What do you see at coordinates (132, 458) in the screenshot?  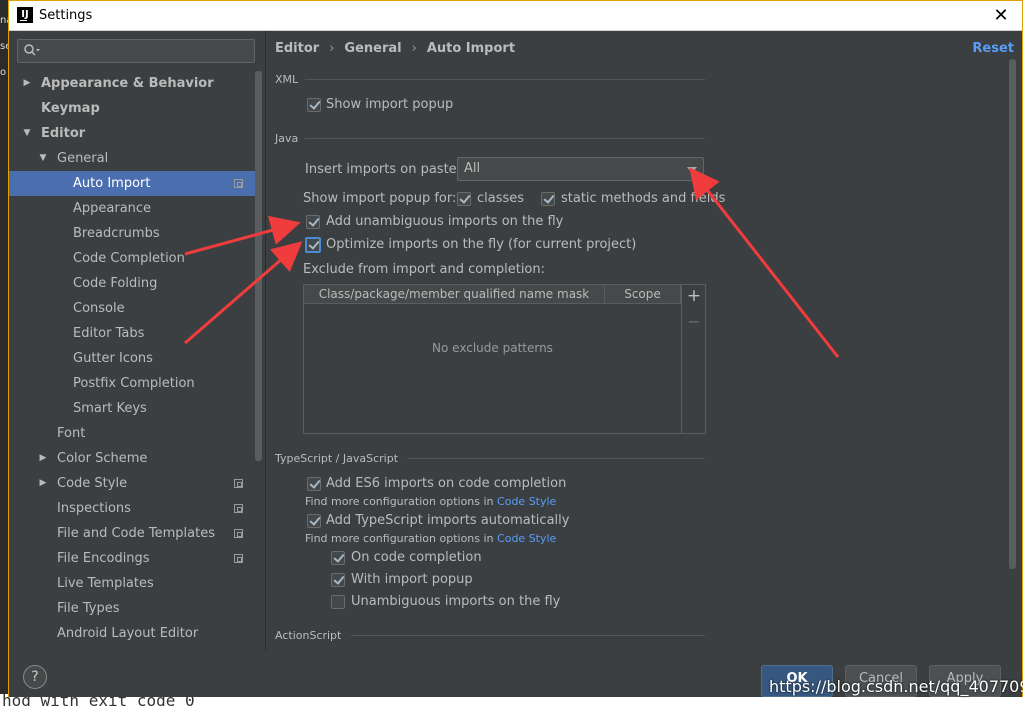 I see `sidebar-item-color-scheme: ▶ Color Scheme` at bounding box center [132, 458].